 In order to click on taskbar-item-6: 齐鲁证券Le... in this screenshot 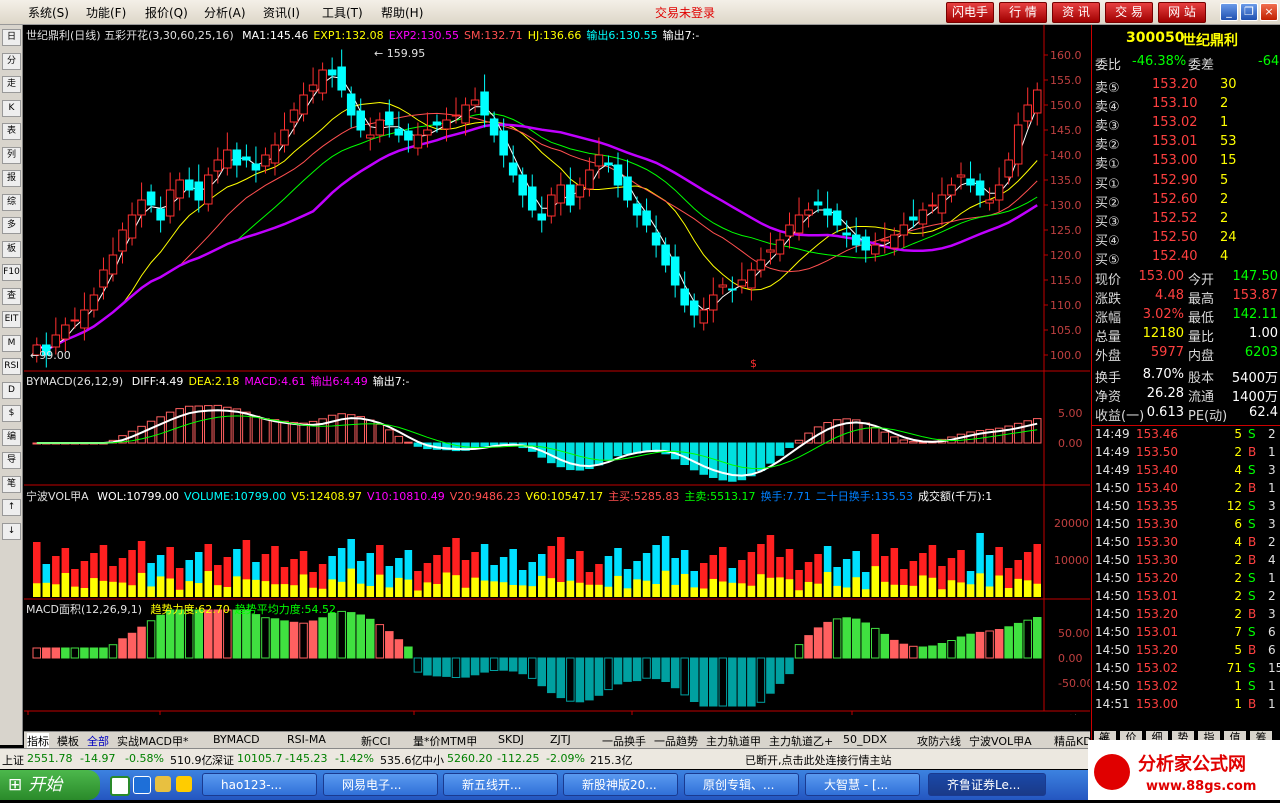, I will do `click(987, 784)`.